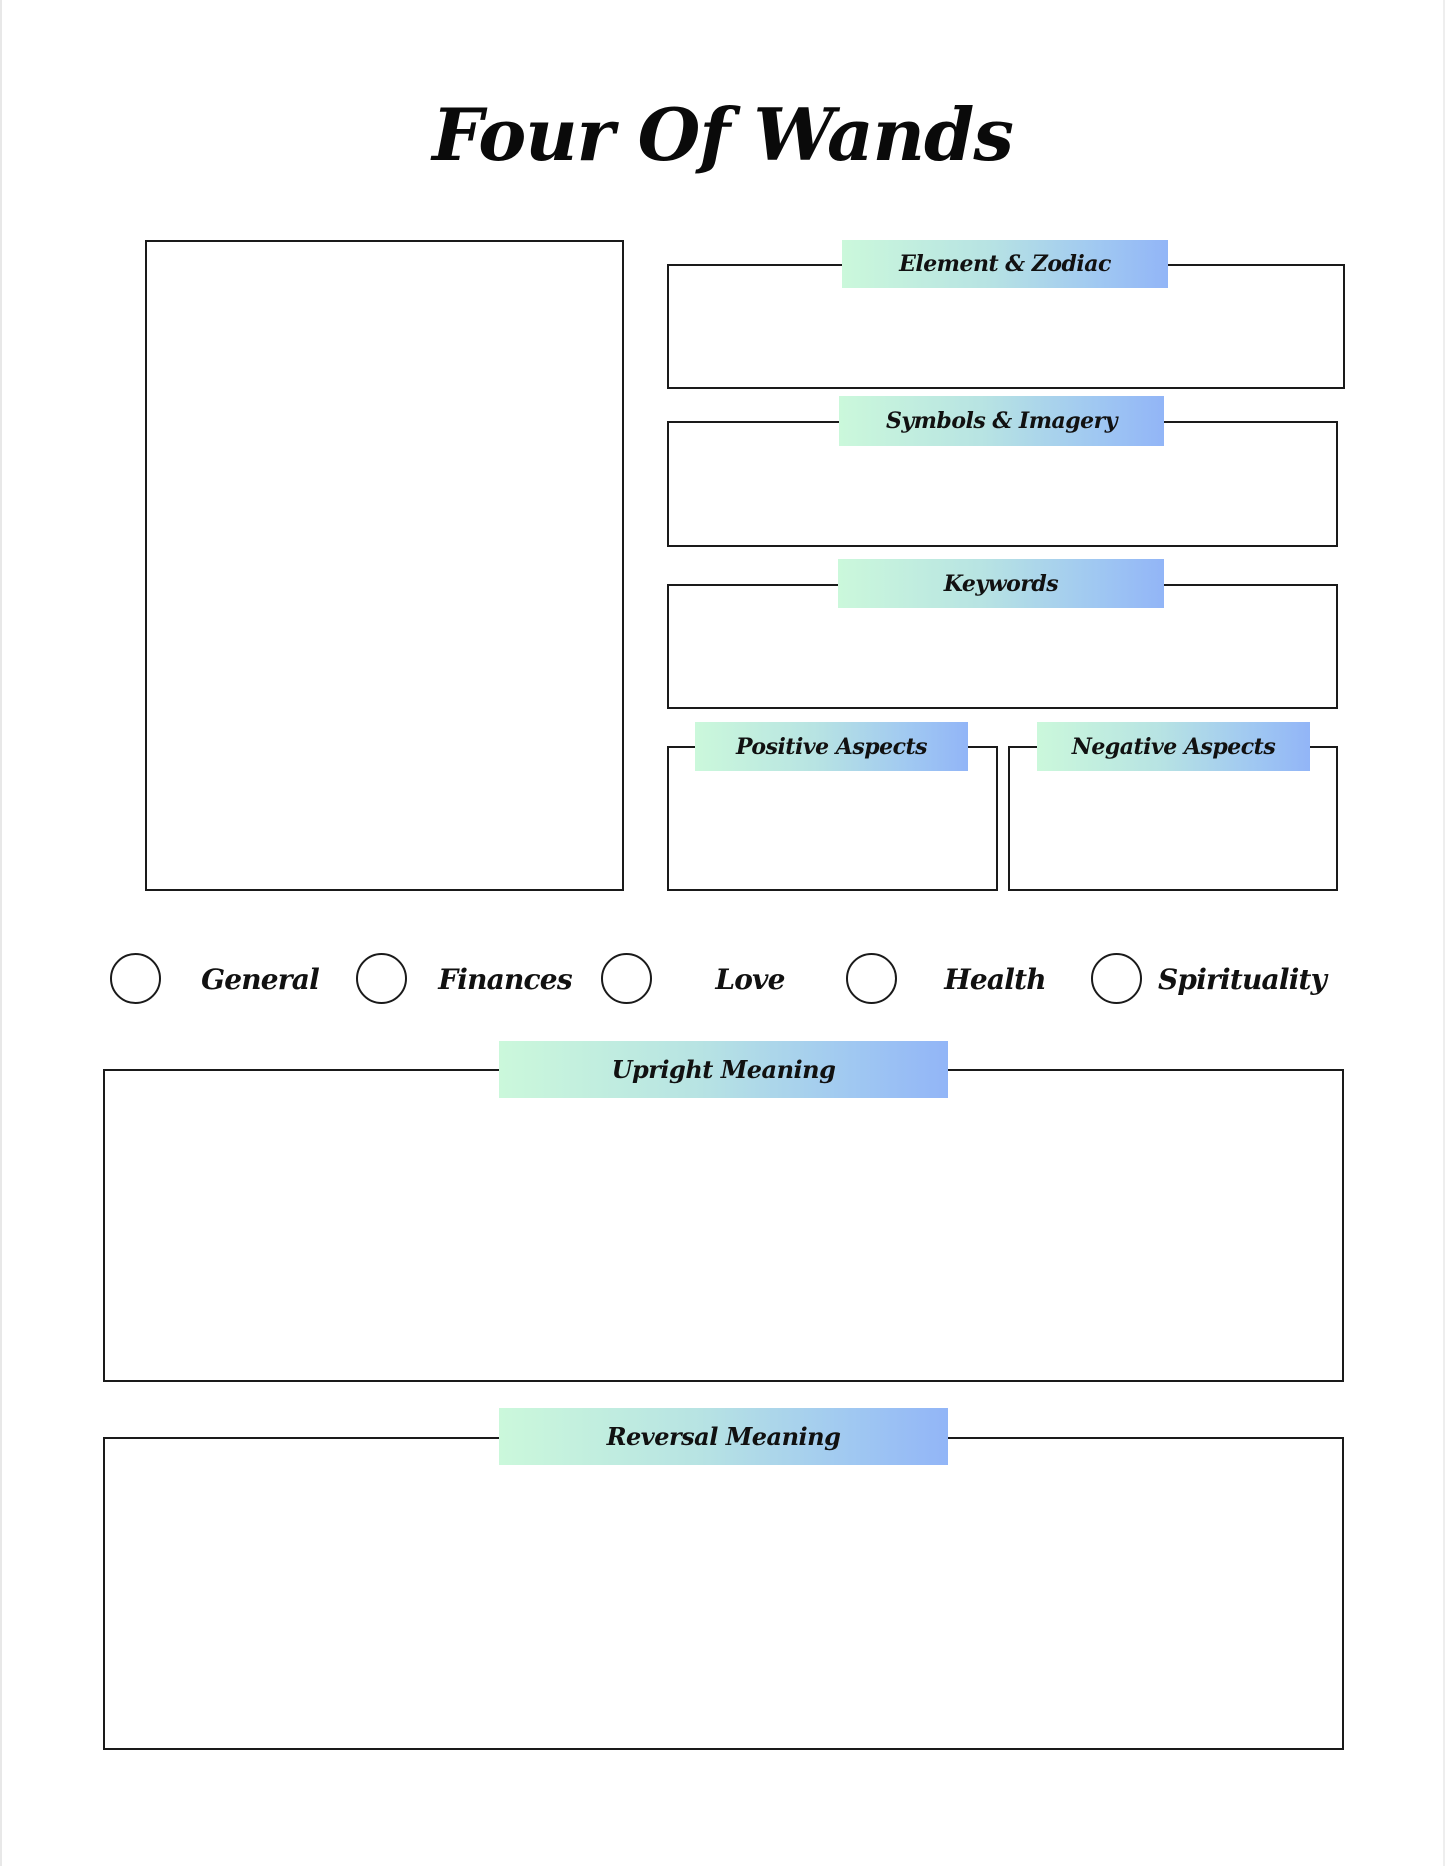  I want to click on category-label-finances: Finances, so click(505, 979).